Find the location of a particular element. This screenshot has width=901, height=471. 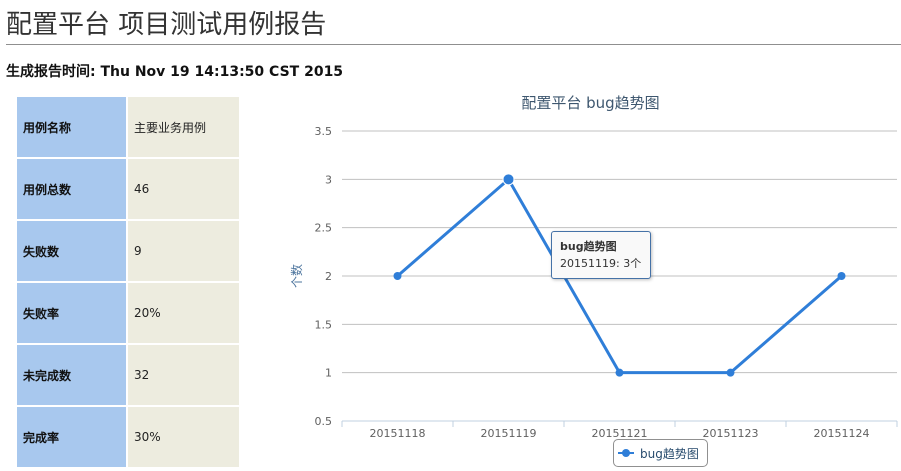

summary-label: 失败数 is located at coordinates (71, 251).